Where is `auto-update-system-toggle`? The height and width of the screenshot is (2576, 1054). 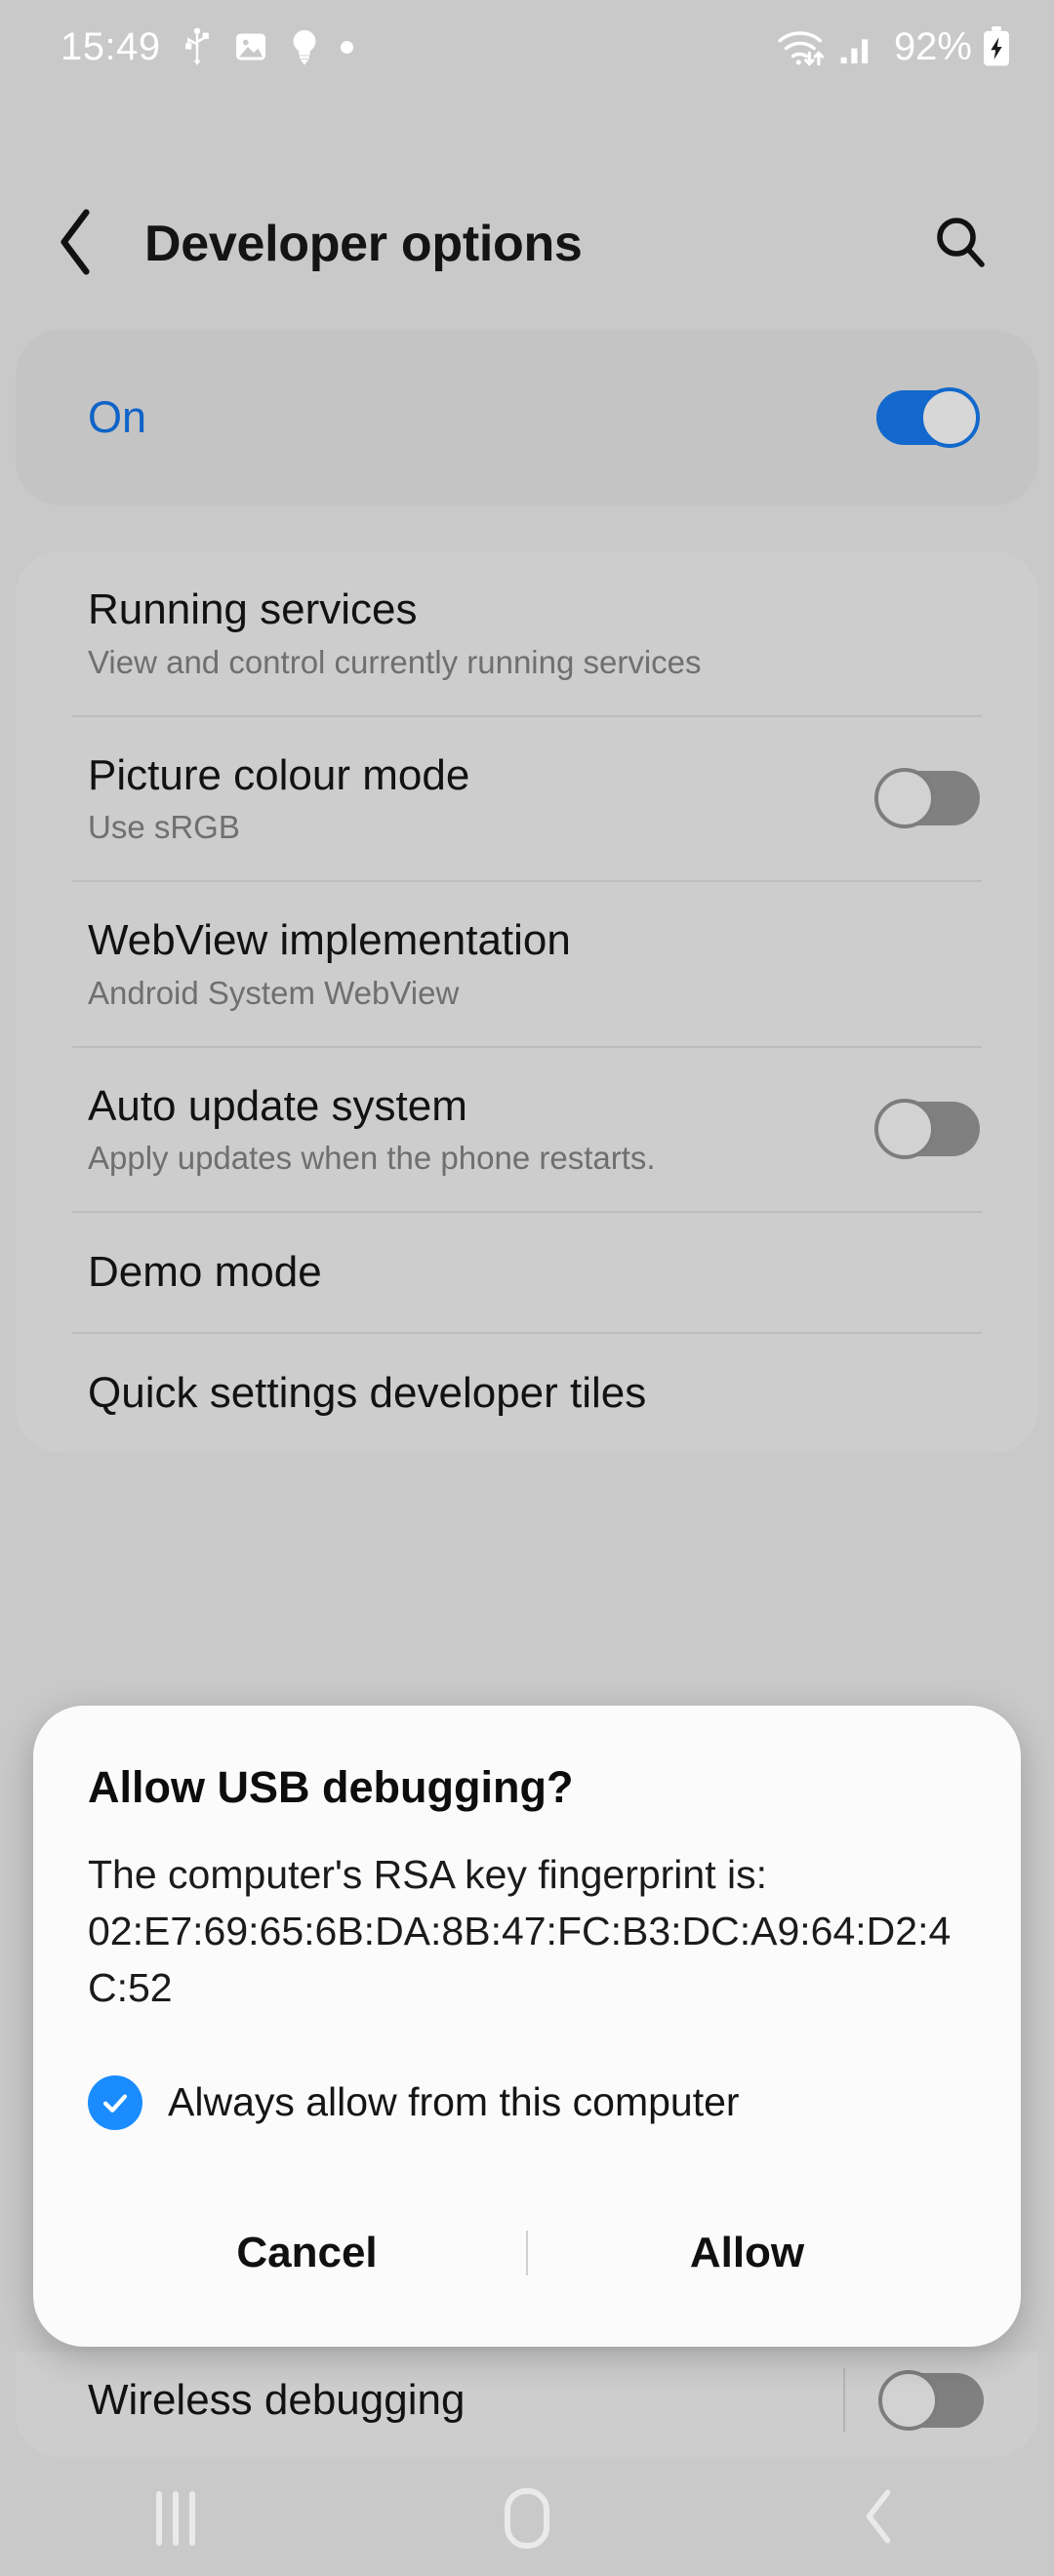
auto-update-system-toggle is located at coordinates (927, 1129).